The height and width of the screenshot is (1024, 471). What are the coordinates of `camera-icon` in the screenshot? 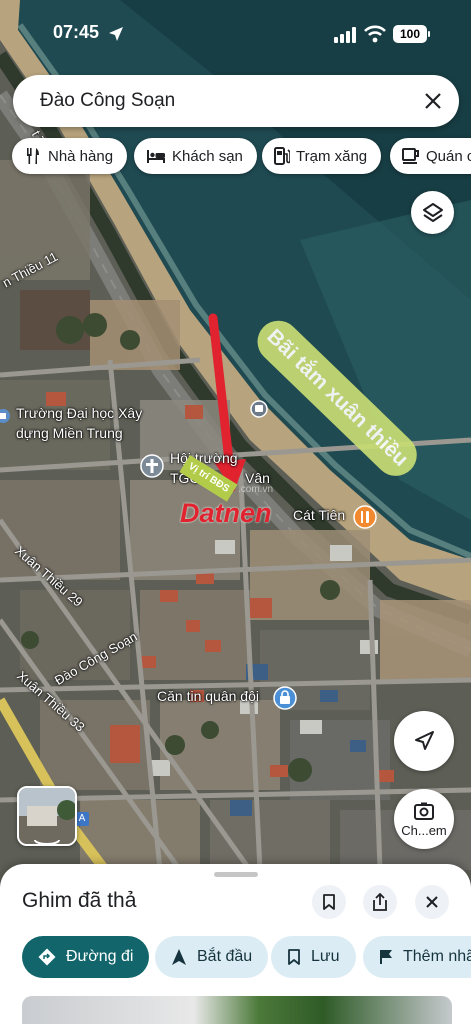 It's located at (424, 811).